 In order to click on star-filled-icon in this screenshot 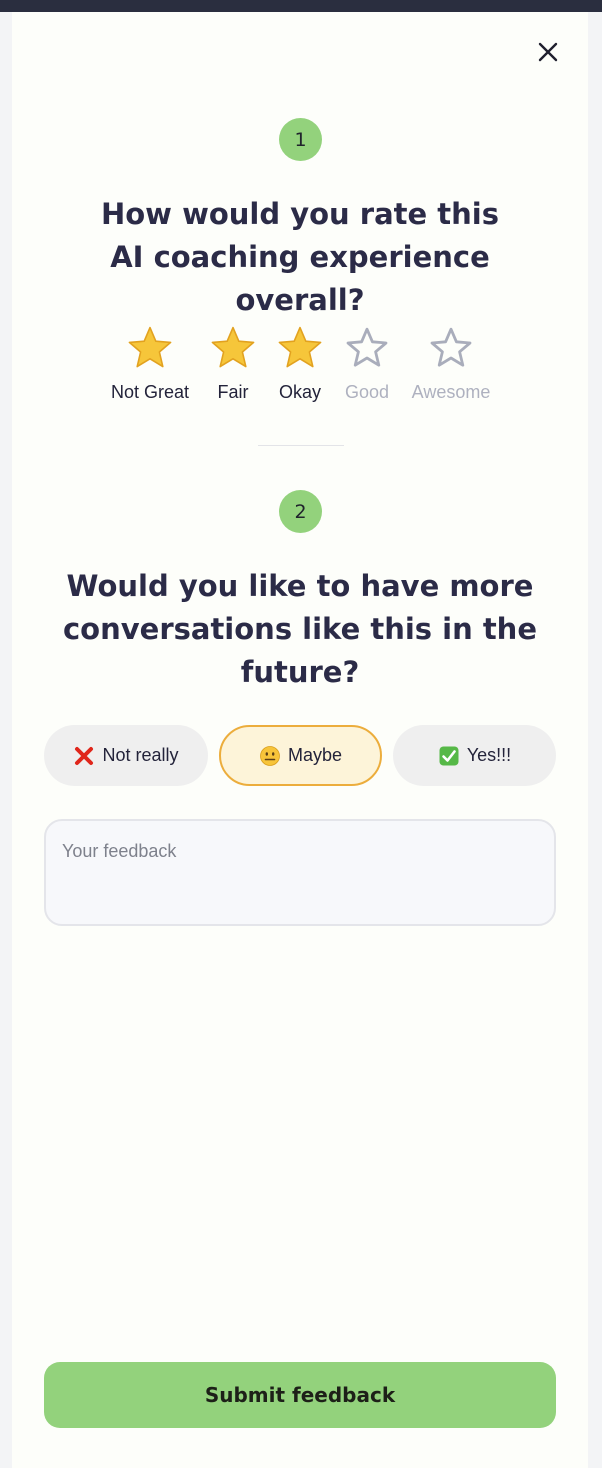, I will do `click(150, 347)`.